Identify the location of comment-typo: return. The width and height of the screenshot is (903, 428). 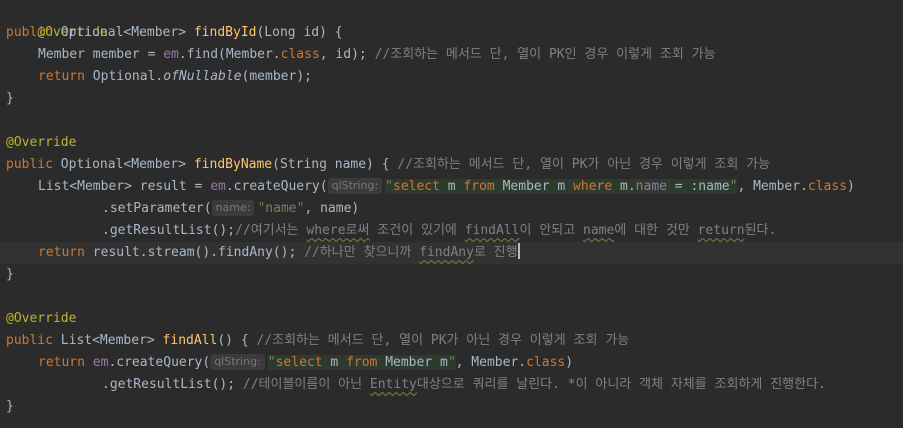
(721, 230).